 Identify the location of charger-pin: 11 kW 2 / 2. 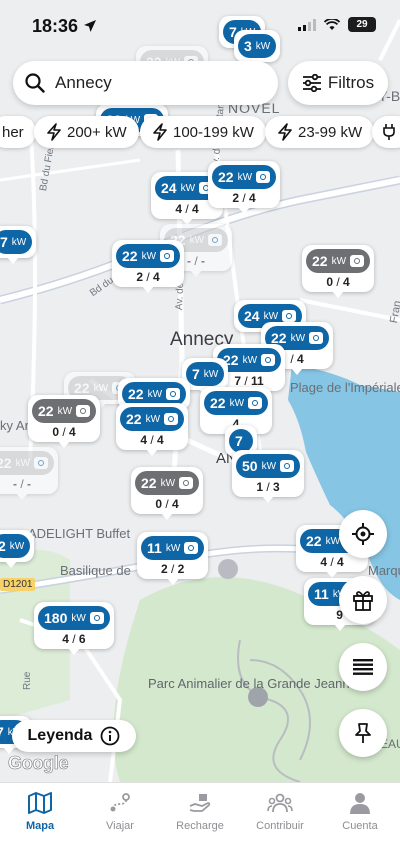
(173, 558).